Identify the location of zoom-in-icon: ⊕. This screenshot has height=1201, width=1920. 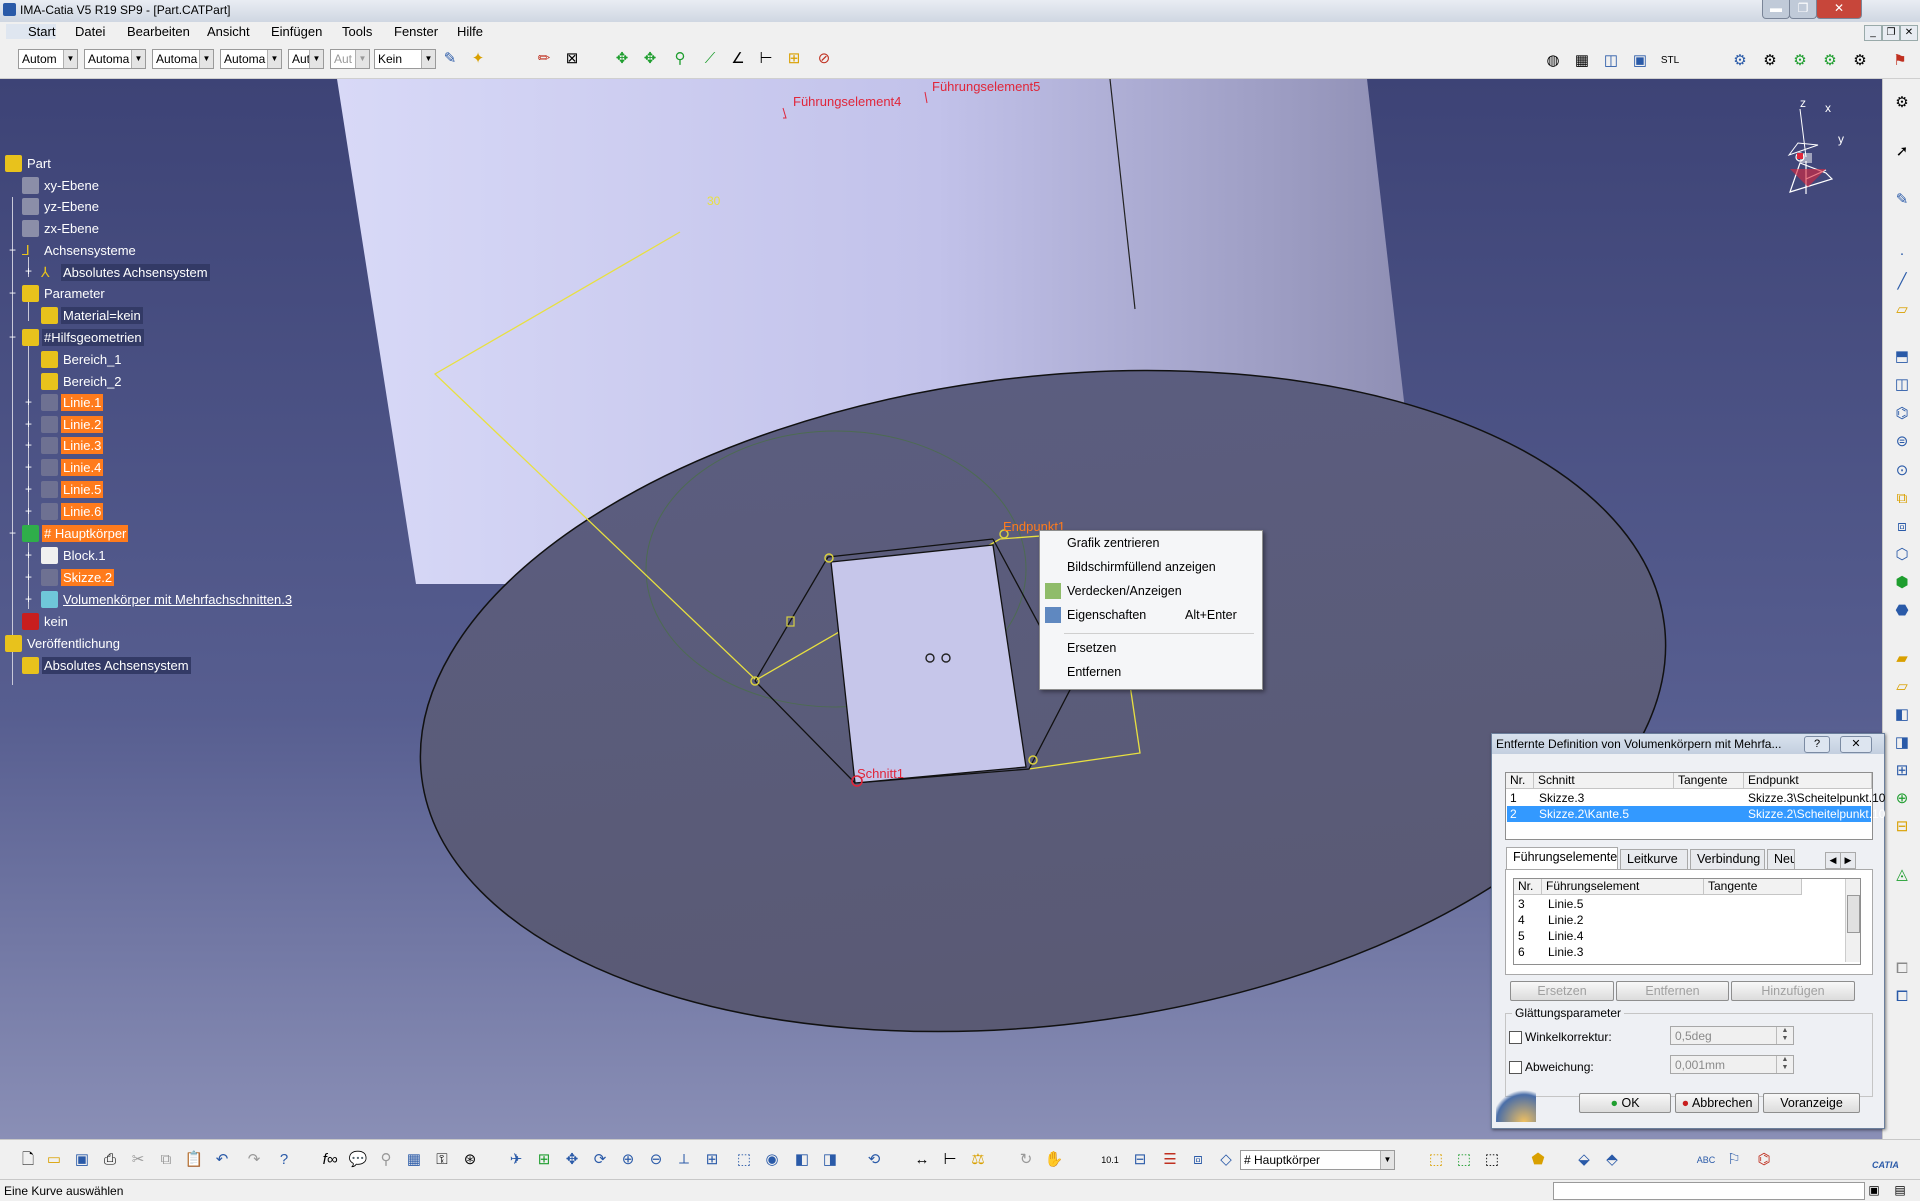
(628, 1160).